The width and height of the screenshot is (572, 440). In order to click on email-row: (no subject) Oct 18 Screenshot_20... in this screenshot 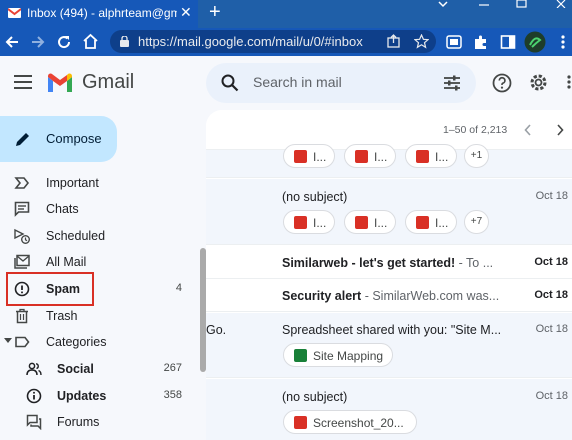, I will do `click(389, 409)`.